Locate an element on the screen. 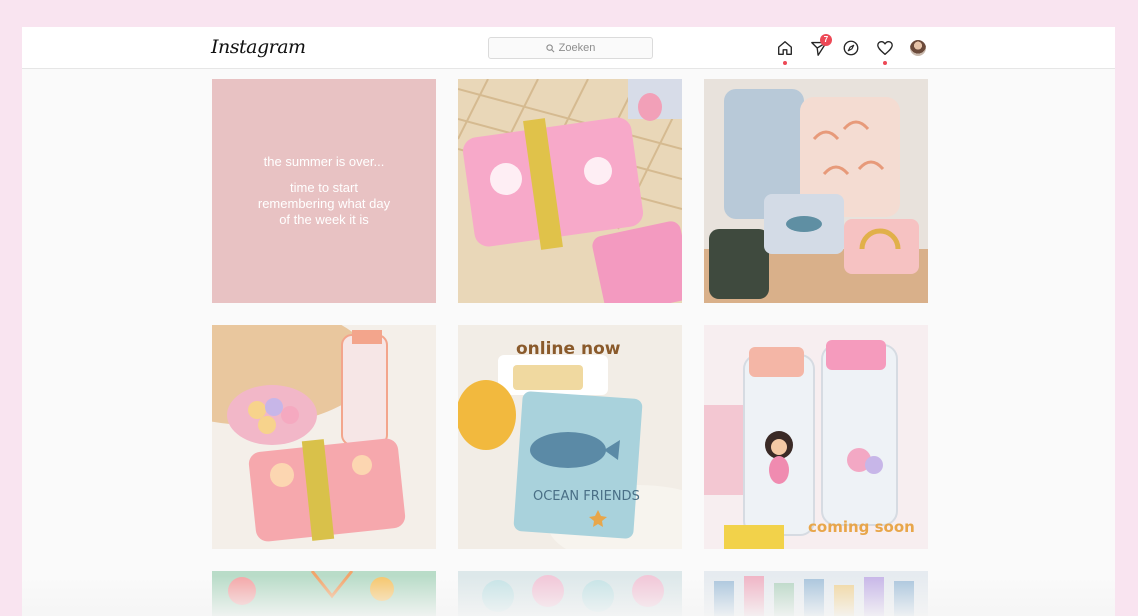 This screenshot has width=1138, height=616. activity-button is located at coordinates (885, 51).